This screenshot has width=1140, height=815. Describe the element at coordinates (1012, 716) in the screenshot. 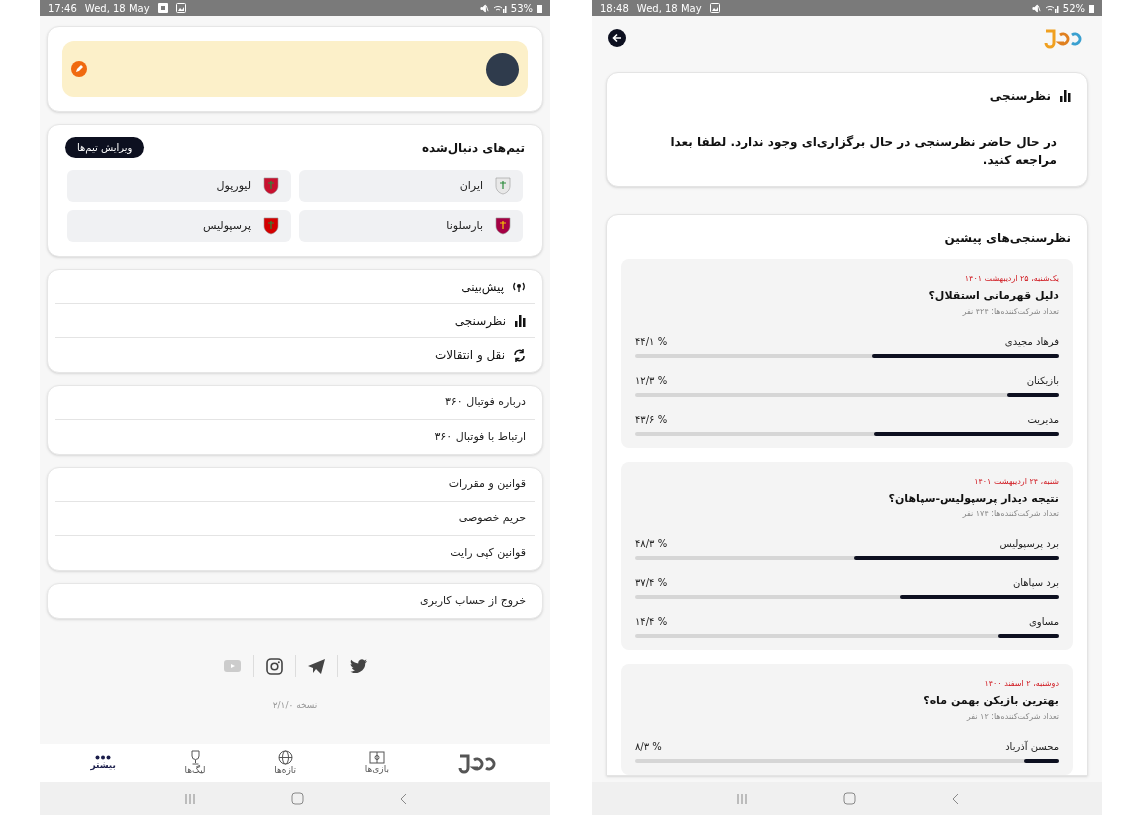

I see `participant-count: تعداد شرکت‌کننده‌ها: ۱۲ نفر` at that location.